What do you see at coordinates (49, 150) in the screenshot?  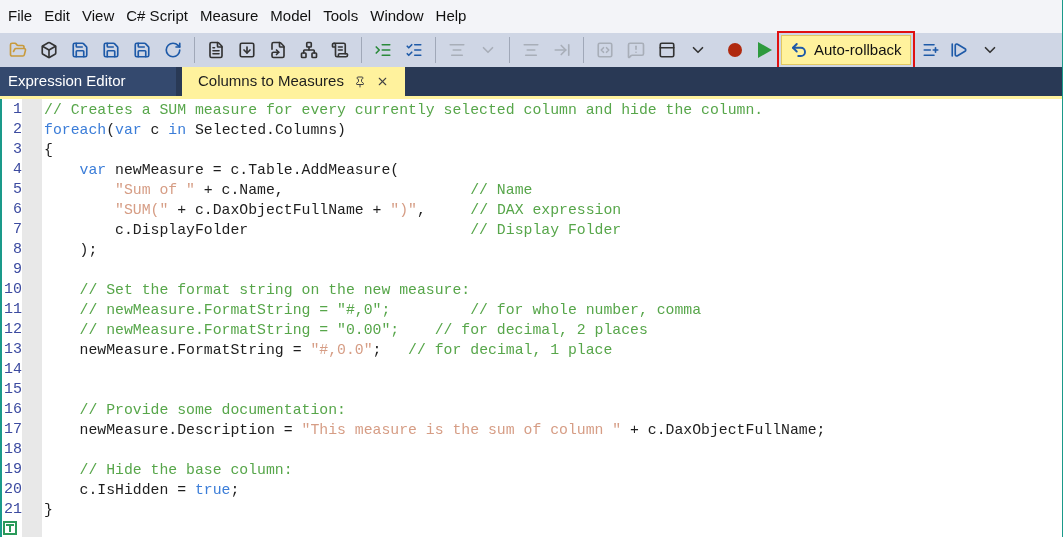 I see `code-line: {` at bounding box center [49, 150].